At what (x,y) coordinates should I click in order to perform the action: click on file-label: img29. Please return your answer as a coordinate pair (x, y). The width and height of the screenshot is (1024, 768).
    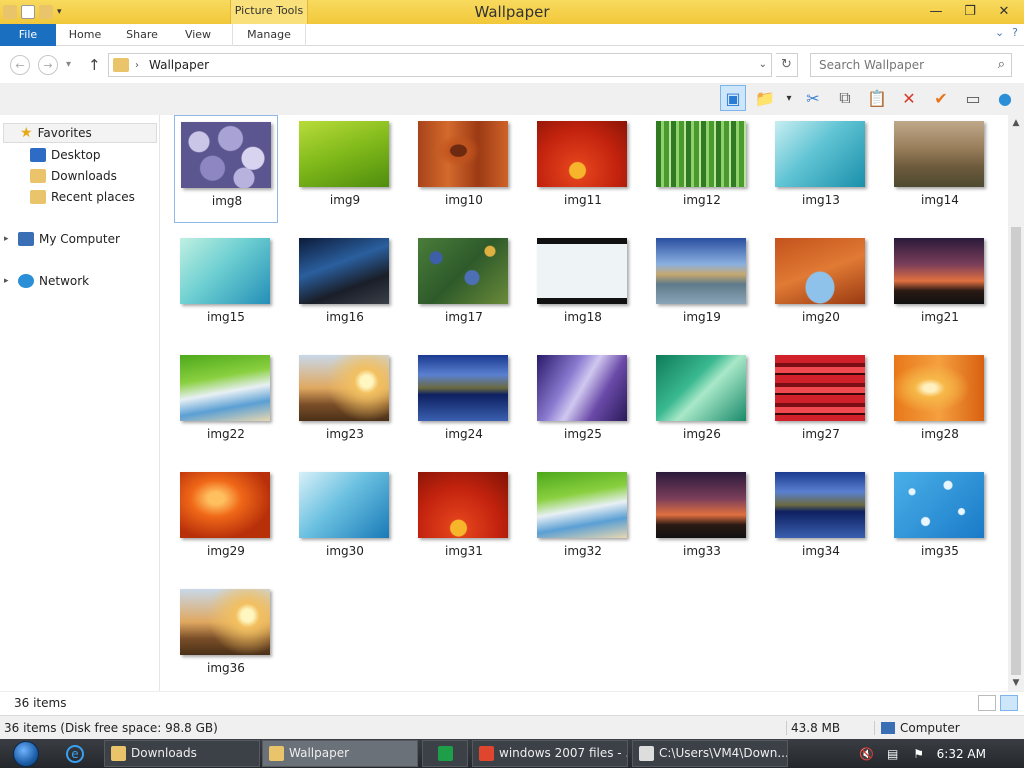
    Looking at the image, I should click on (226, 551).